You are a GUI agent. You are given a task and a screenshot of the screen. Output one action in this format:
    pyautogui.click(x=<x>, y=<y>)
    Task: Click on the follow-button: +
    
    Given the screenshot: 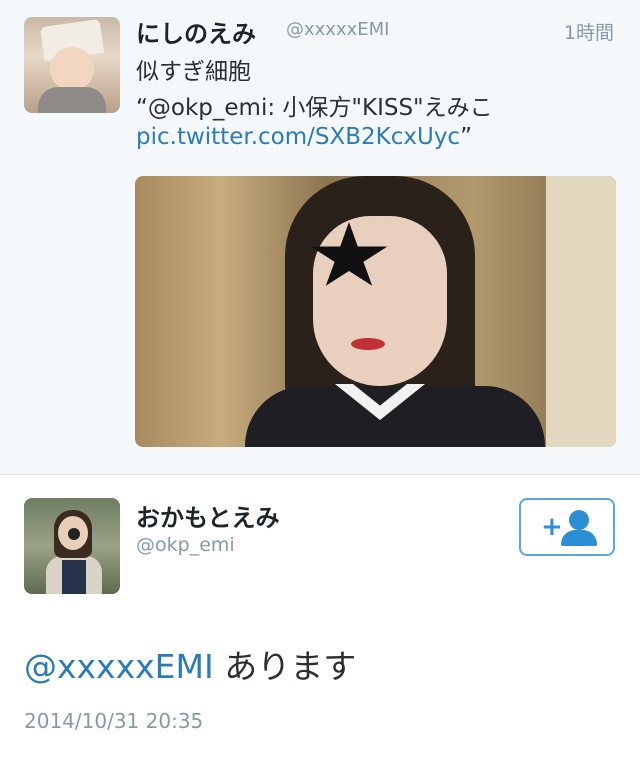 What is the action you would take?
    pyautogui.click(x=567, y=527)
    